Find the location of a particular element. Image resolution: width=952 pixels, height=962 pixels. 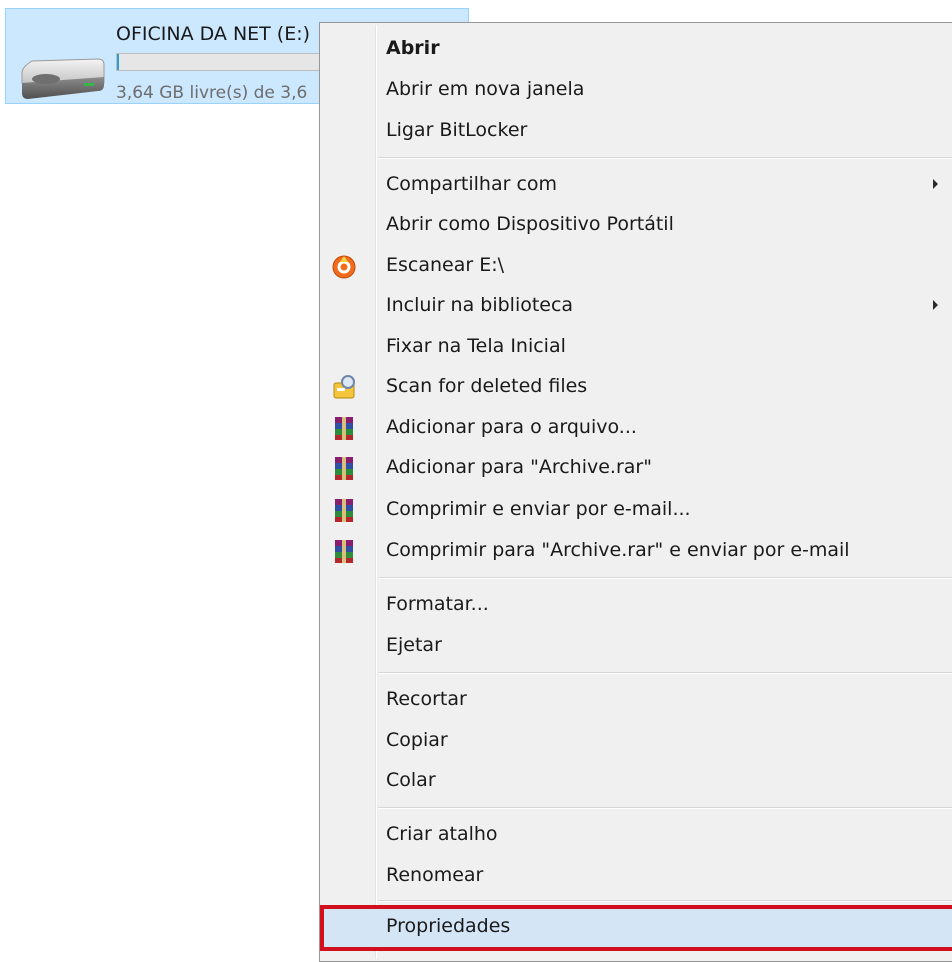

menu-item-label: Ejetar is located at coordinates (414, 645).